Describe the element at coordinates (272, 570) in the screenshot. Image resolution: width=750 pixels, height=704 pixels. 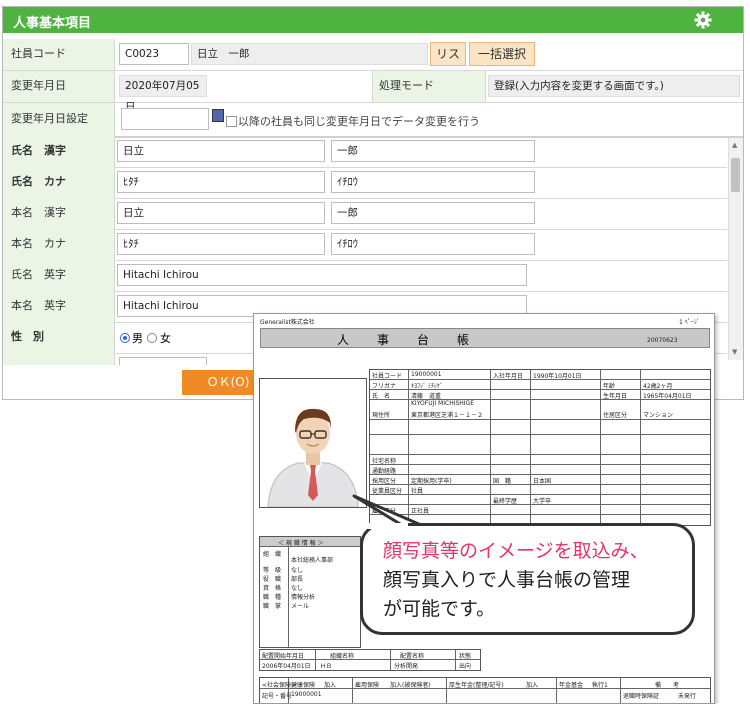
I see `ledger-grade-label: 等 級` at that location.